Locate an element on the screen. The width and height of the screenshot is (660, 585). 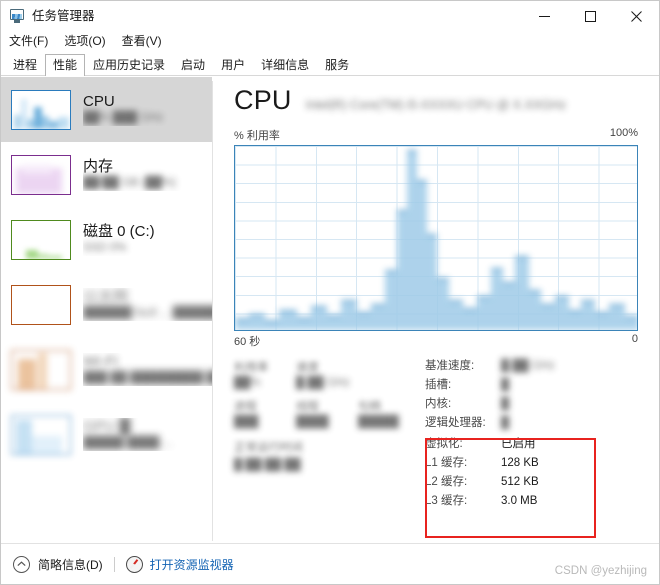
stat-value-threads: ████ is located at coordinates (312, 422).